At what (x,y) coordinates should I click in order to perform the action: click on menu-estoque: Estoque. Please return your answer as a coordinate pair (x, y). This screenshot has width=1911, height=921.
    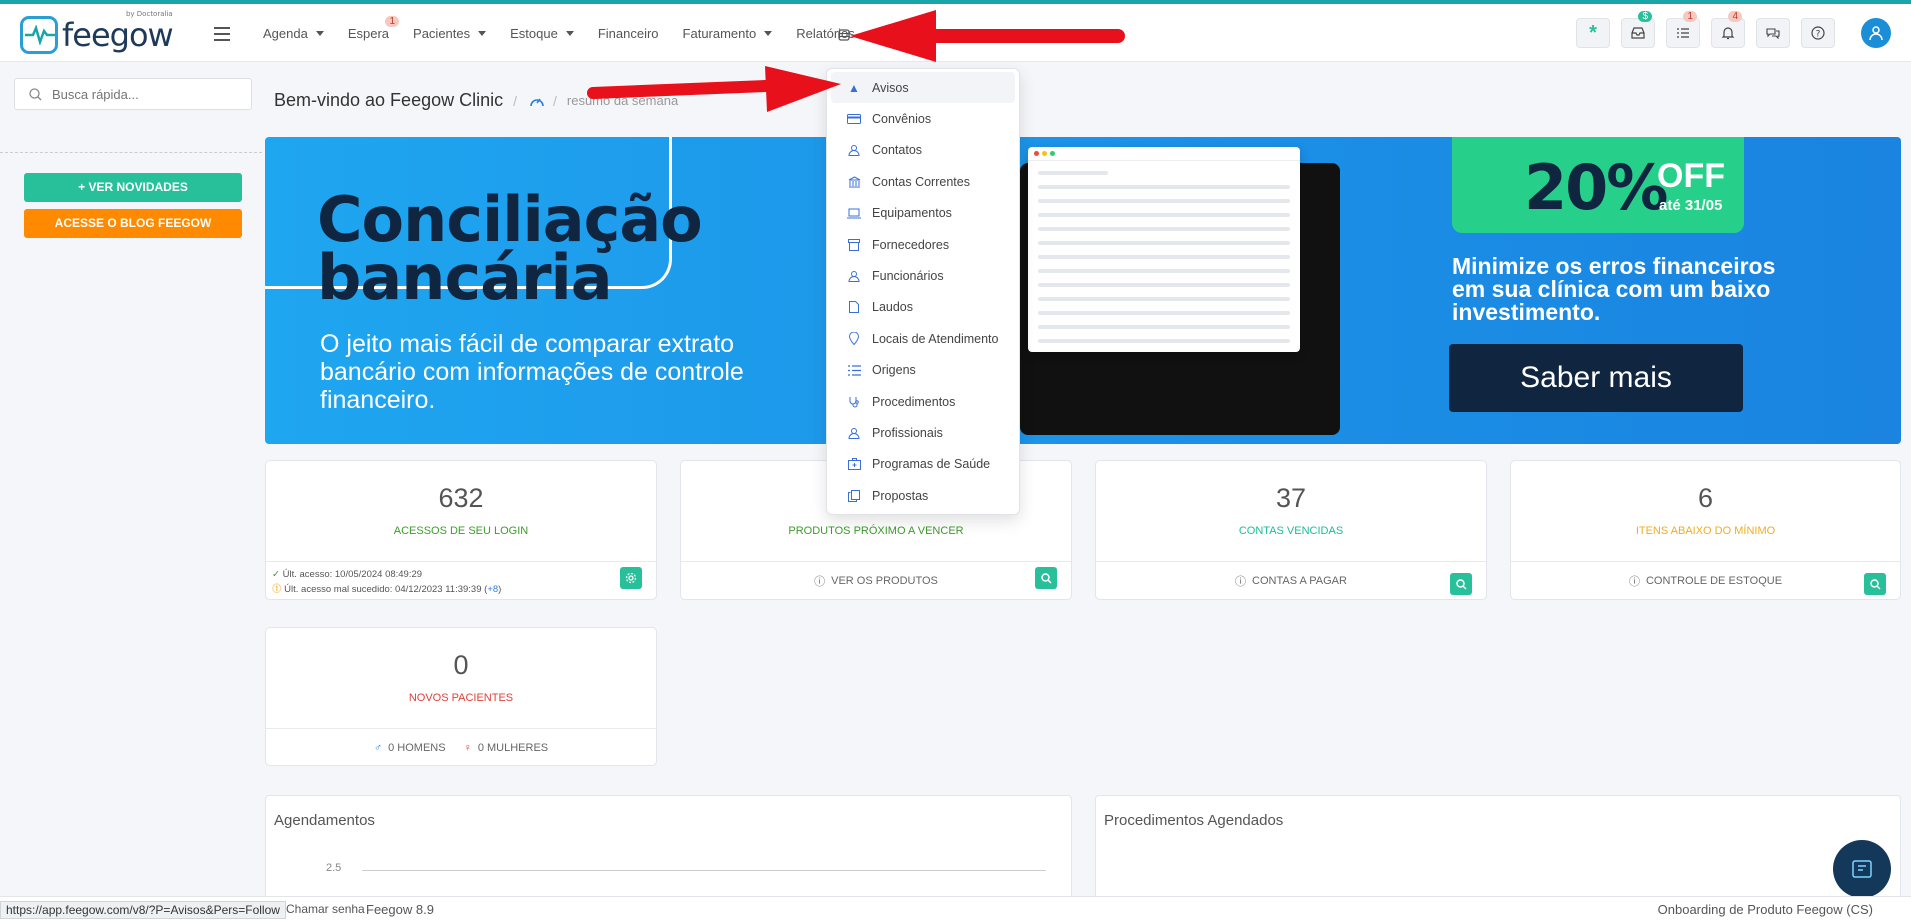
    Looking at the image, I should click on (542, 33).